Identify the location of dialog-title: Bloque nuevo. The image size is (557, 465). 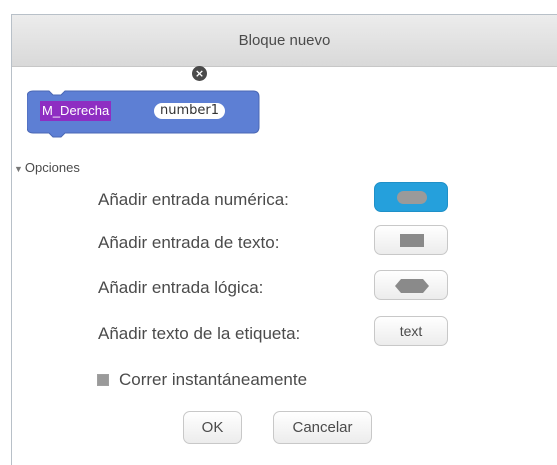
(284, 40).